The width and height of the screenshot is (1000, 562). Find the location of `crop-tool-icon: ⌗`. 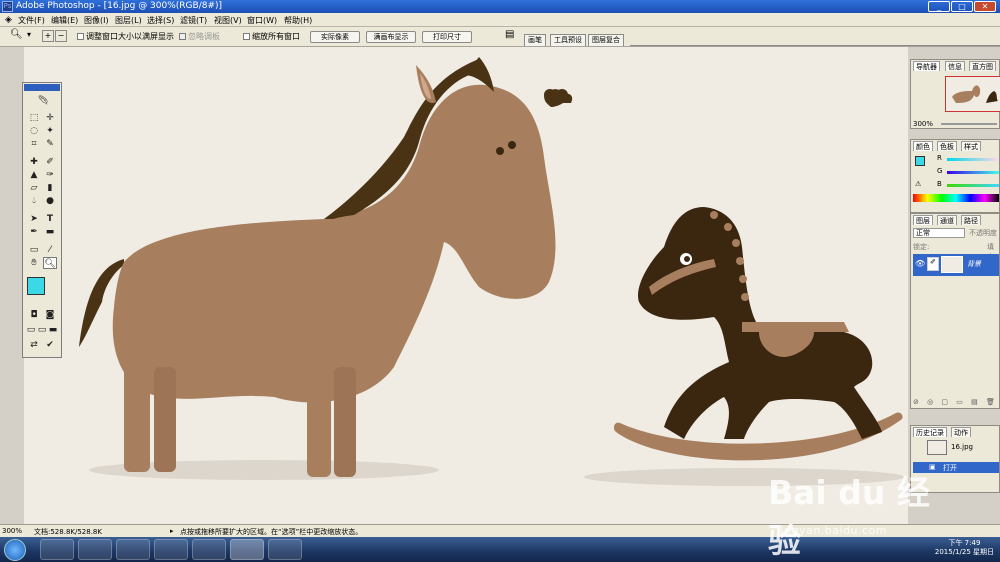

crop-tool-icon: ⌗ is located at coordinates (34, 144).